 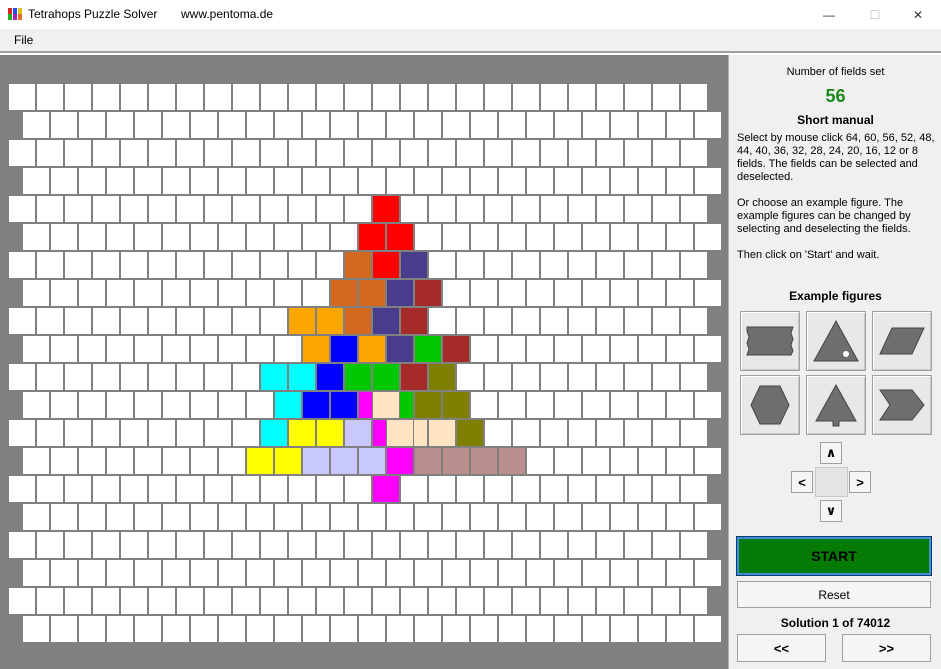 I want to click on minimize-button: —, so click(x=829, y=14).